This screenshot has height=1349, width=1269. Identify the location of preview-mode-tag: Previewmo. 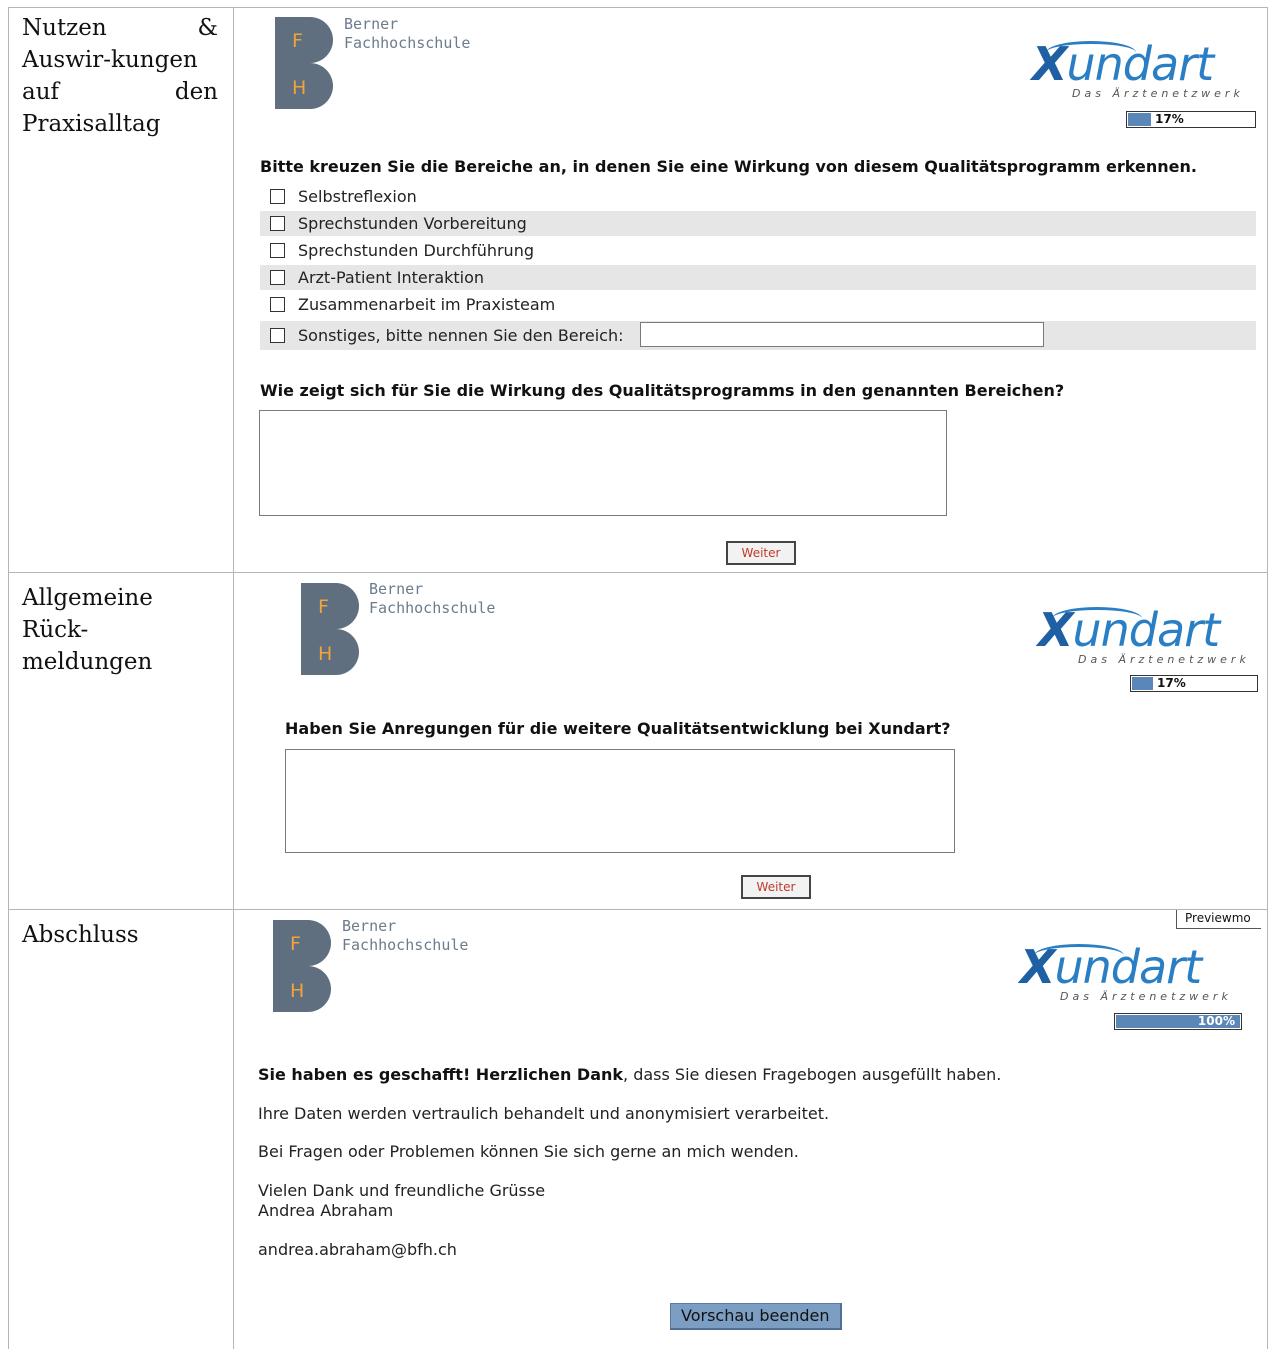
(1218, 919).